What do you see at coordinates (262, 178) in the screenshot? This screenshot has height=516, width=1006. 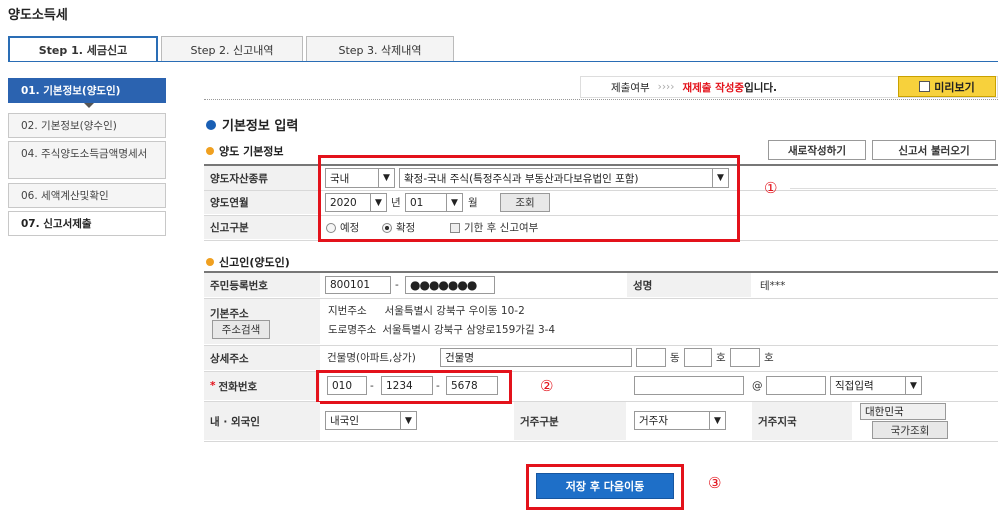 I see `asset-type-label: 양도자산종류` at bounding box center [262, 178].